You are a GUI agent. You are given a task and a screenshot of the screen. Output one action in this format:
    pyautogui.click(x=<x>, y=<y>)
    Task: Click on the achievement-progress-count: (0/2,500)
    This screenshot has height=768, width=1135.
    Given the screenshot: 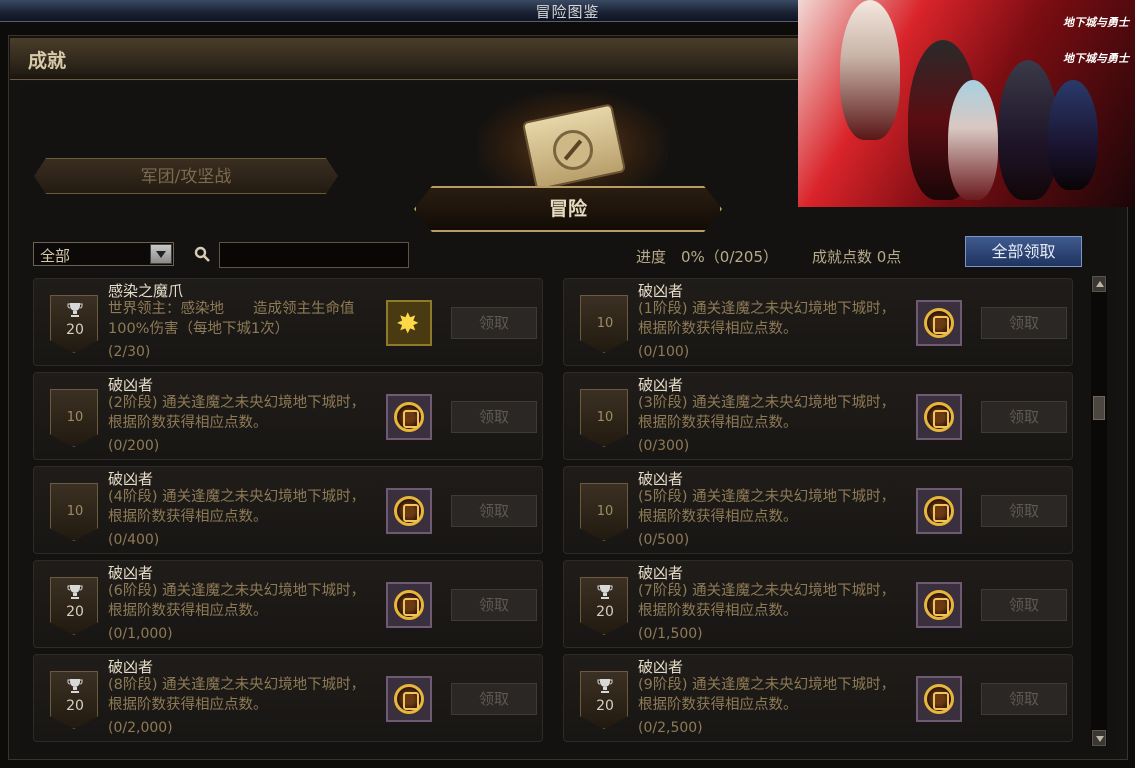 What is the action you would take?
    pyautogui.click(x=670, y=728)
    